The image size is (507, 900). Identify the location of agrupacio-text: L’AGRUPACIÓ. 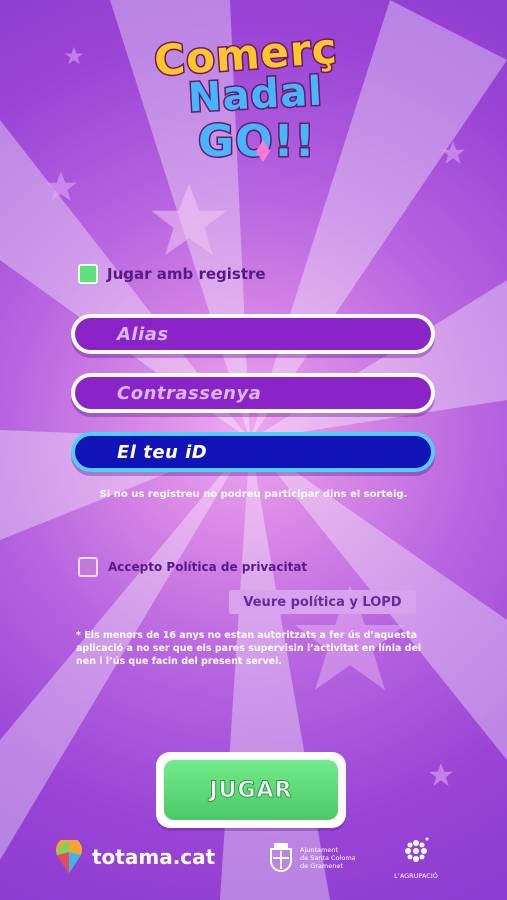
(416, 876).